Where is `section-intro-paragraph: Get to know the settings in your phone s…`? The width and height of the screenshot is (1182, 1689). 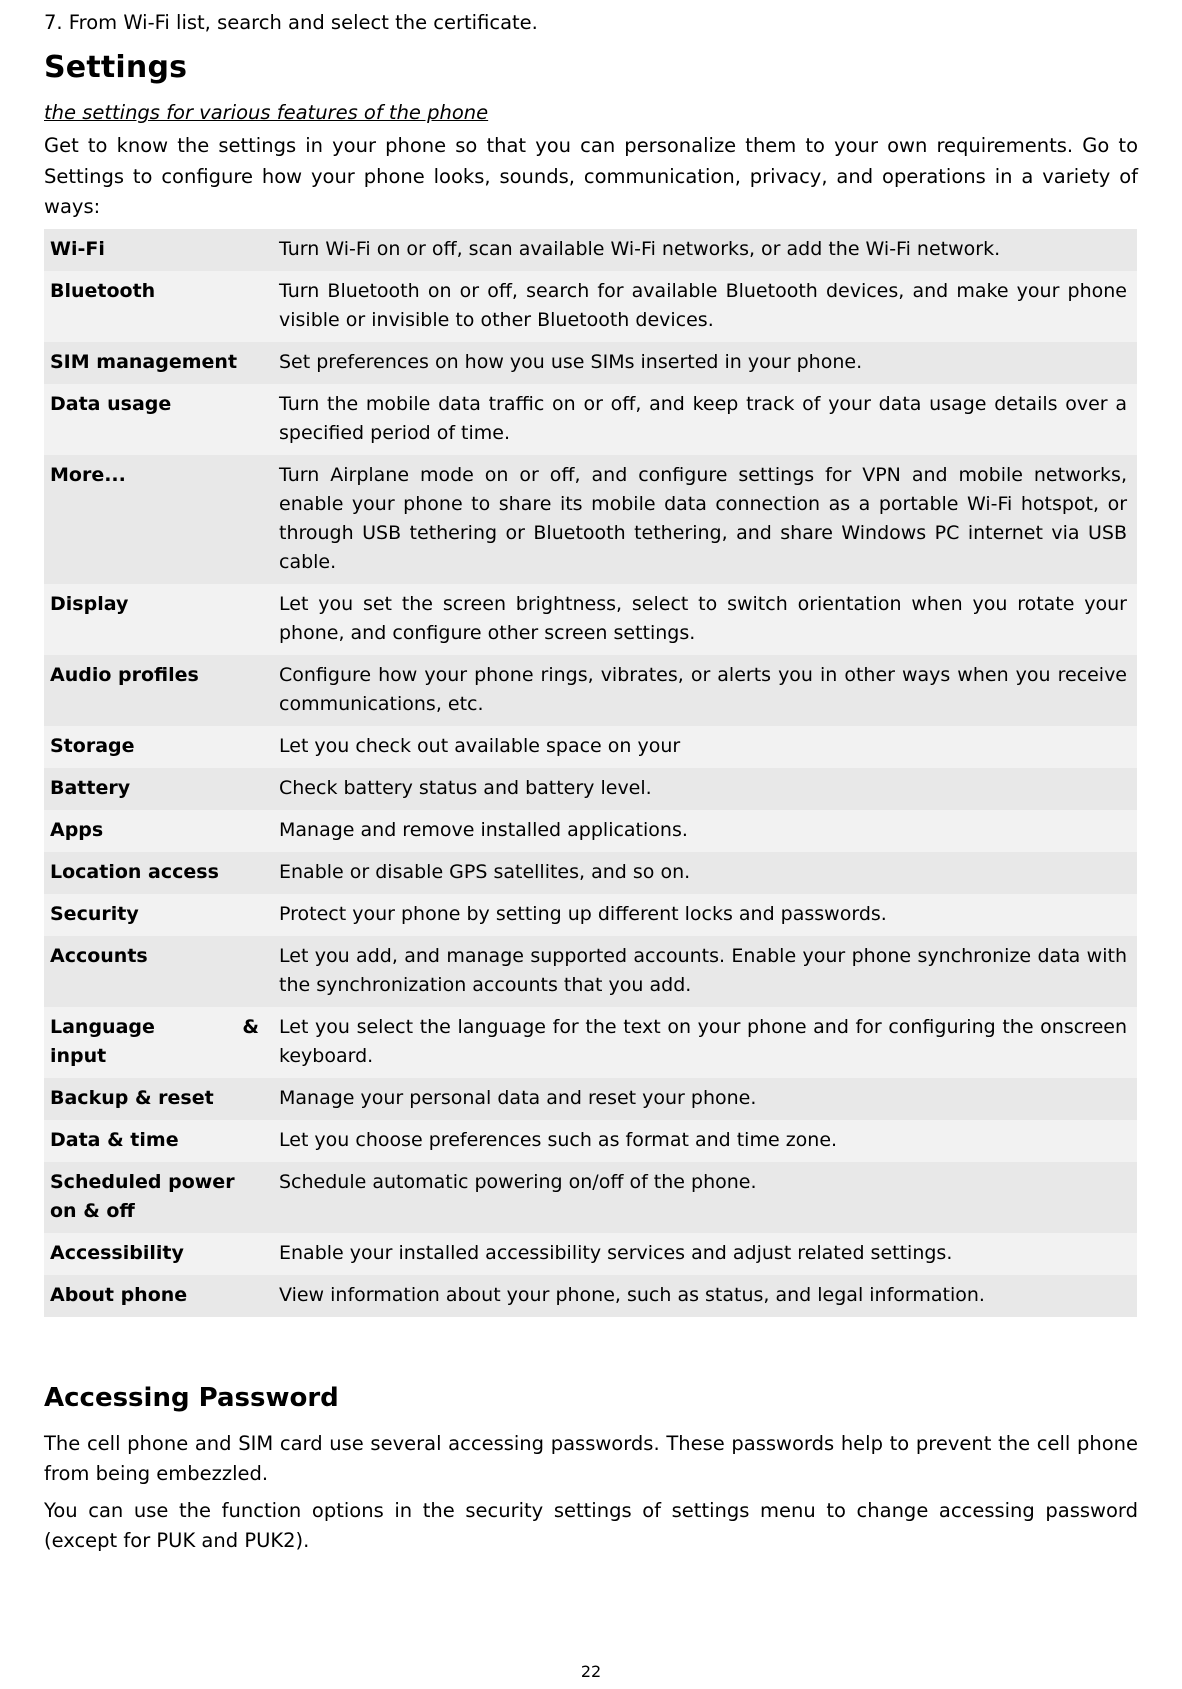
section-intro-paragraph: Get to know the settings in your phone s… is located at coordinates (591, 176).